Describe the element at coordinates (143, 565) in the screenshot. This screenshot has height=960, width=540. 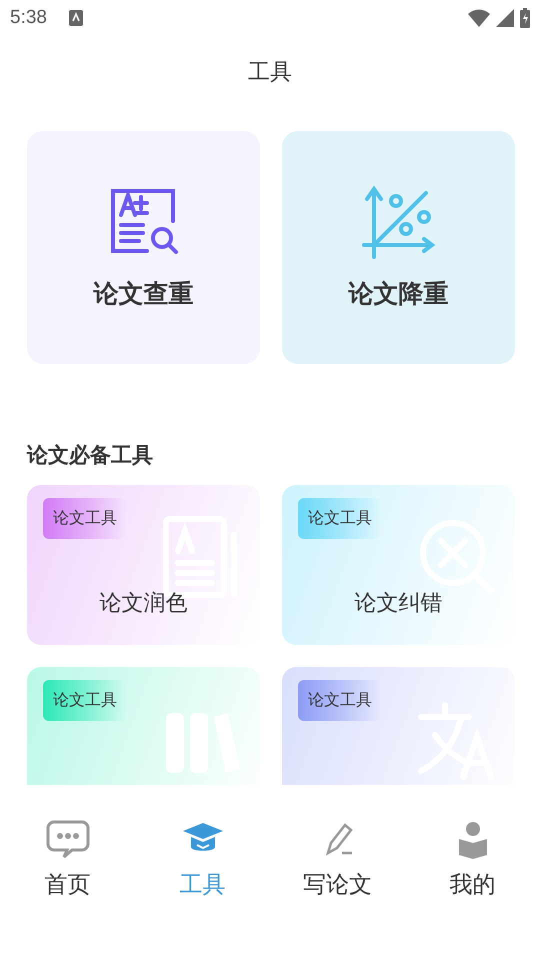
I see `tool-card: 论文工具 论文润色` at that location.